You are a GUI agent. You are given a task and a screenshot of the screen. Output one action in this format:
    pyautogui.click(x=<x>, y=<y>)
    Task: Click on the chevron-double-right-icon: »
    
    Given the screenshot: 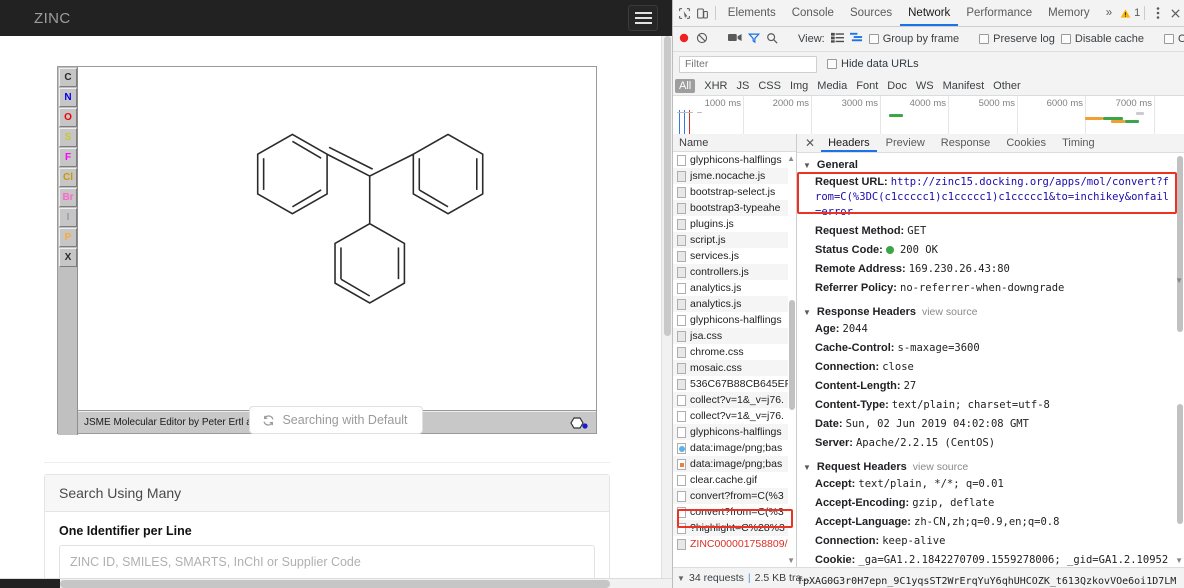 What is the action you would take?
    pyautogui.click(x=1109, y=13)
    